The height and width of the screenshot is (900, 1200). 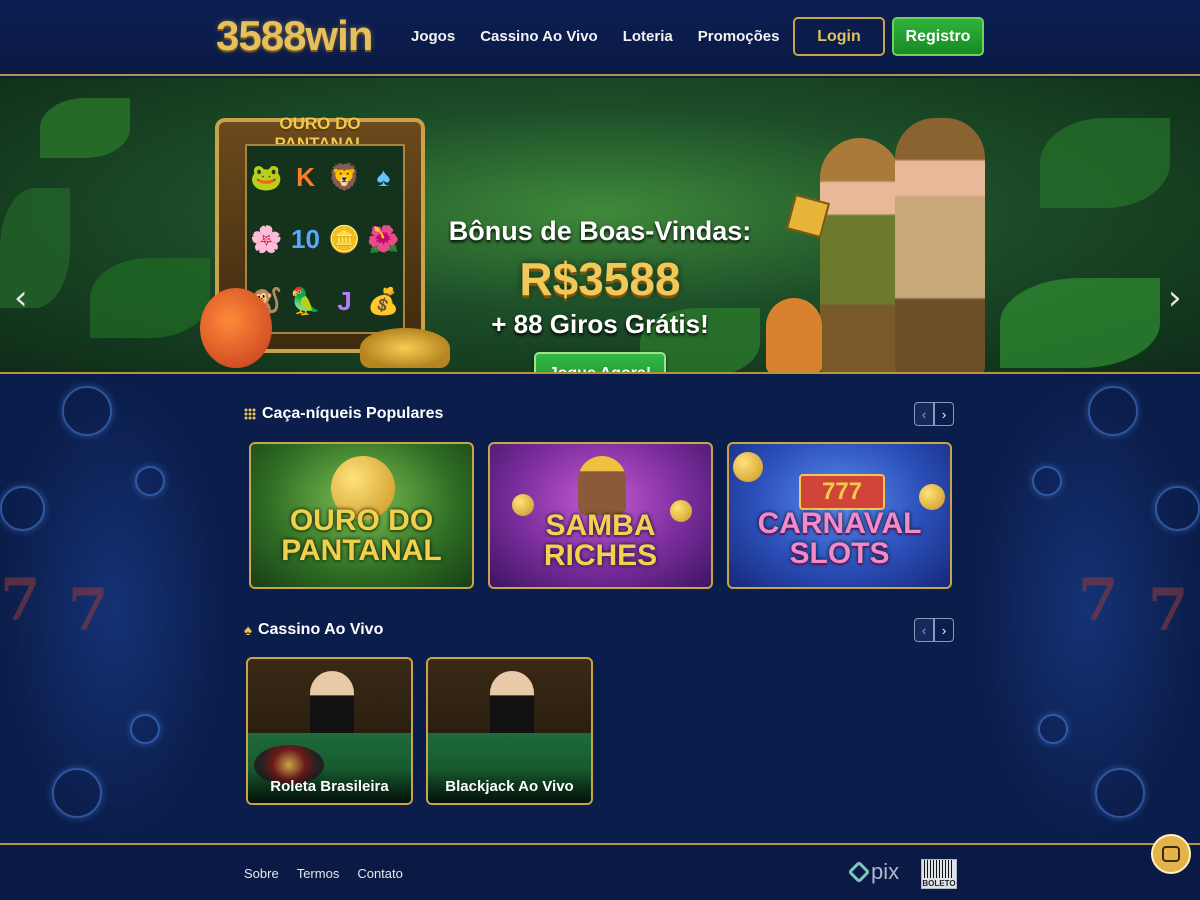 I want to click on reel-symbol: 🦜, so click(x=305, y=300).